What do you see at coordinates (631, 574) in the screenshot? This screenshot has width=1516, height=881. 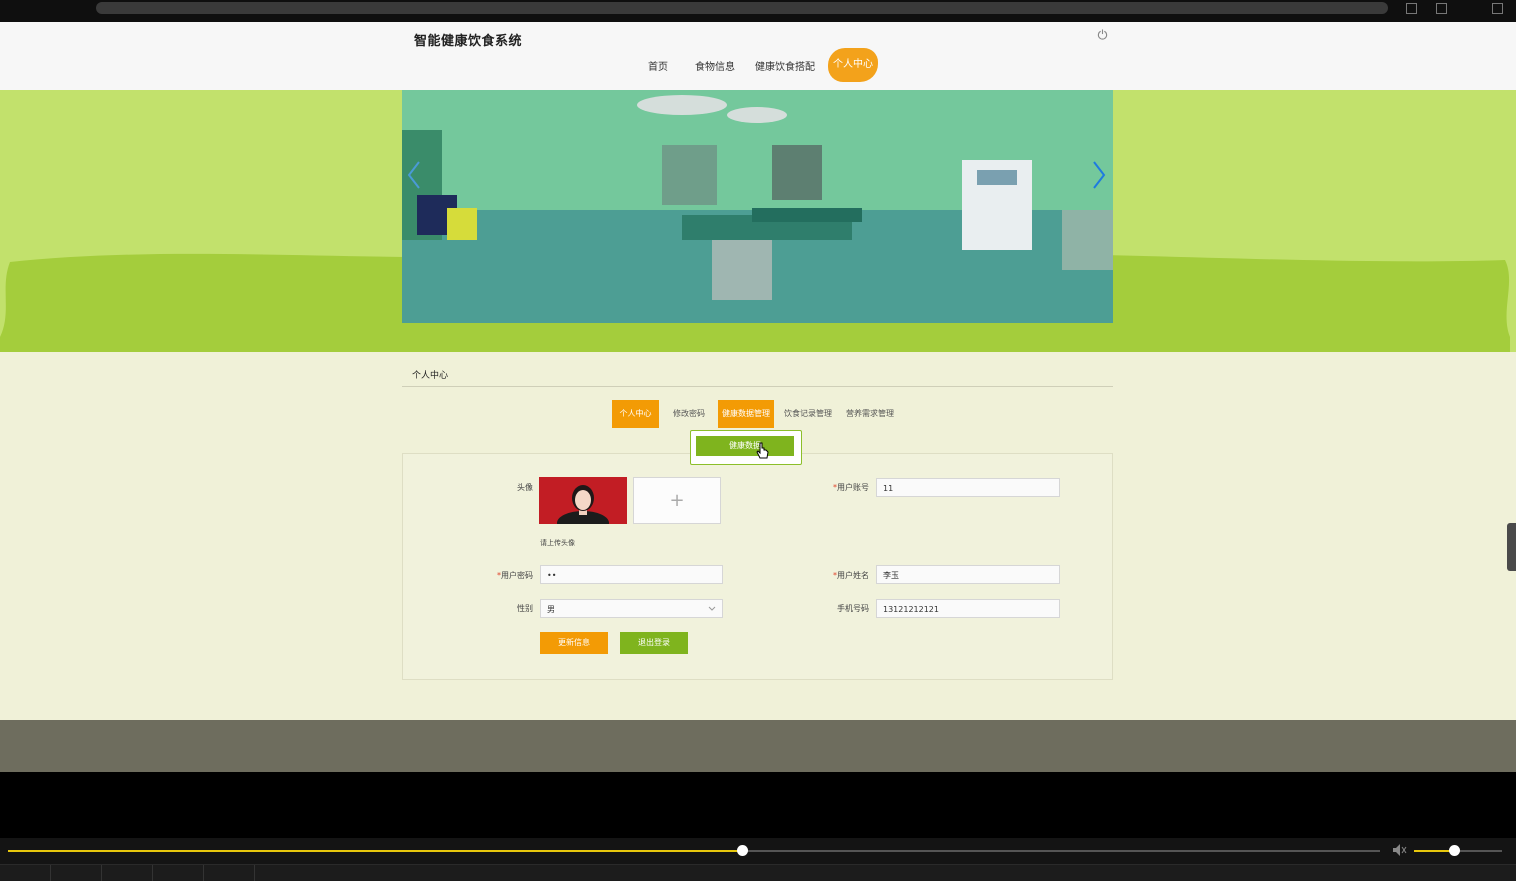 I see `password-input: ••` at bounding box center [631, 574].